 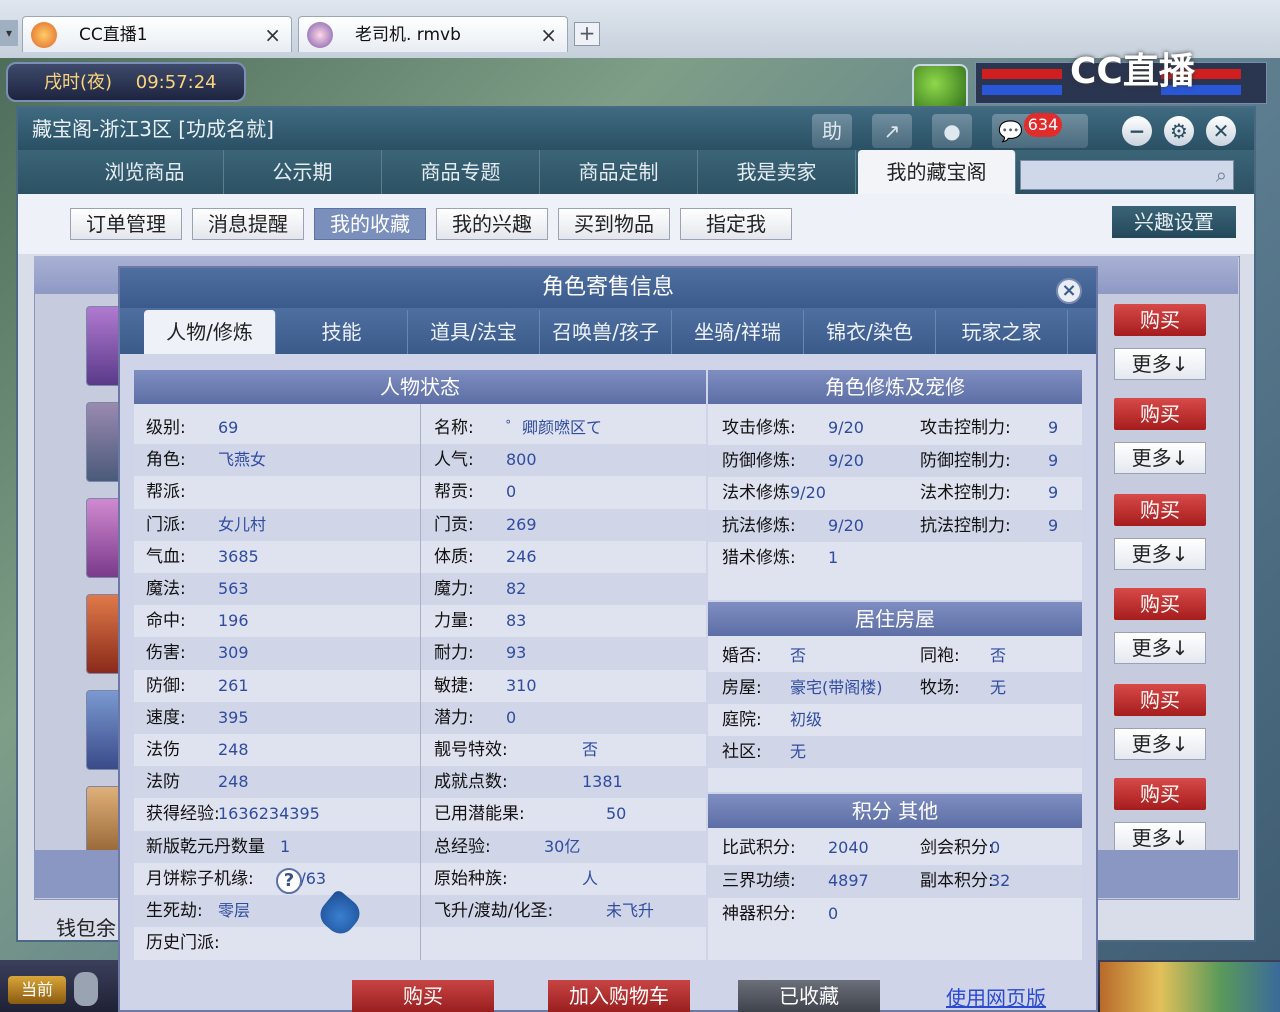 What do you see at coordinates (166, 556) in the screenshot?
I see `status-label: 气血:` at bounding box center [166, 556].